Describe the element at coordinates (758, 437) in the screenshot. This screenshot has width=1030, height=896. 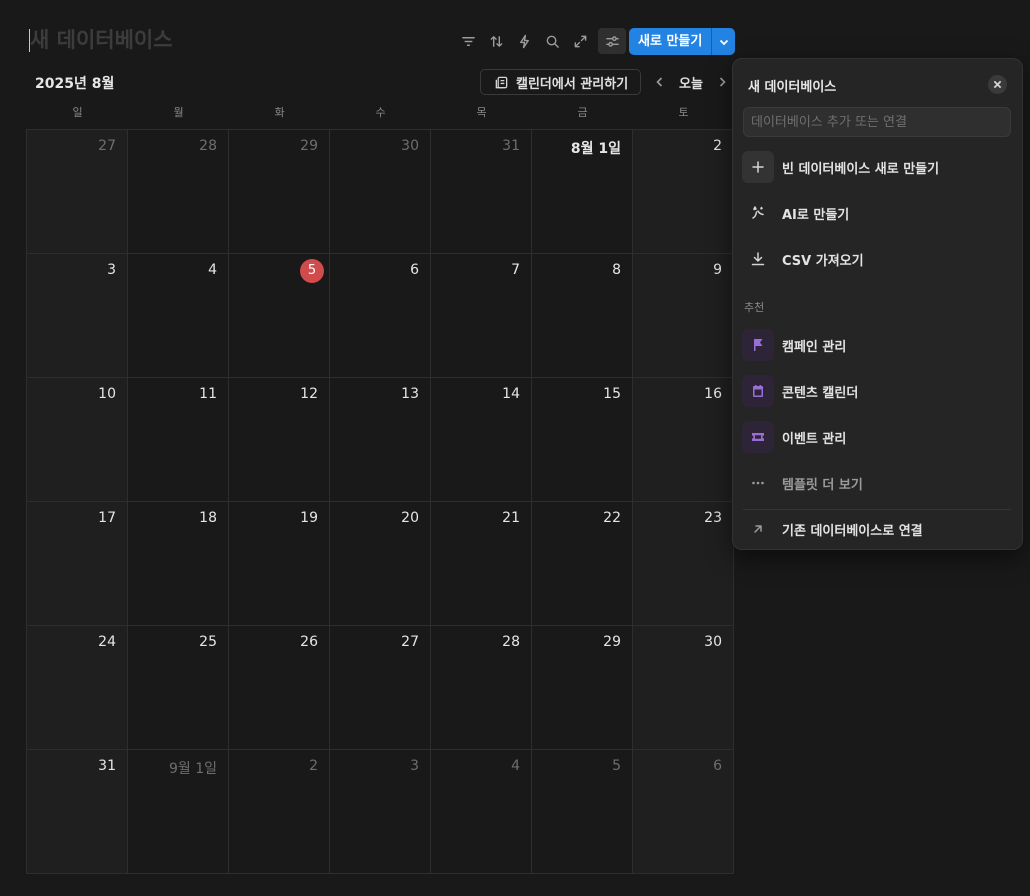
I see `ticket-icon` at that location.